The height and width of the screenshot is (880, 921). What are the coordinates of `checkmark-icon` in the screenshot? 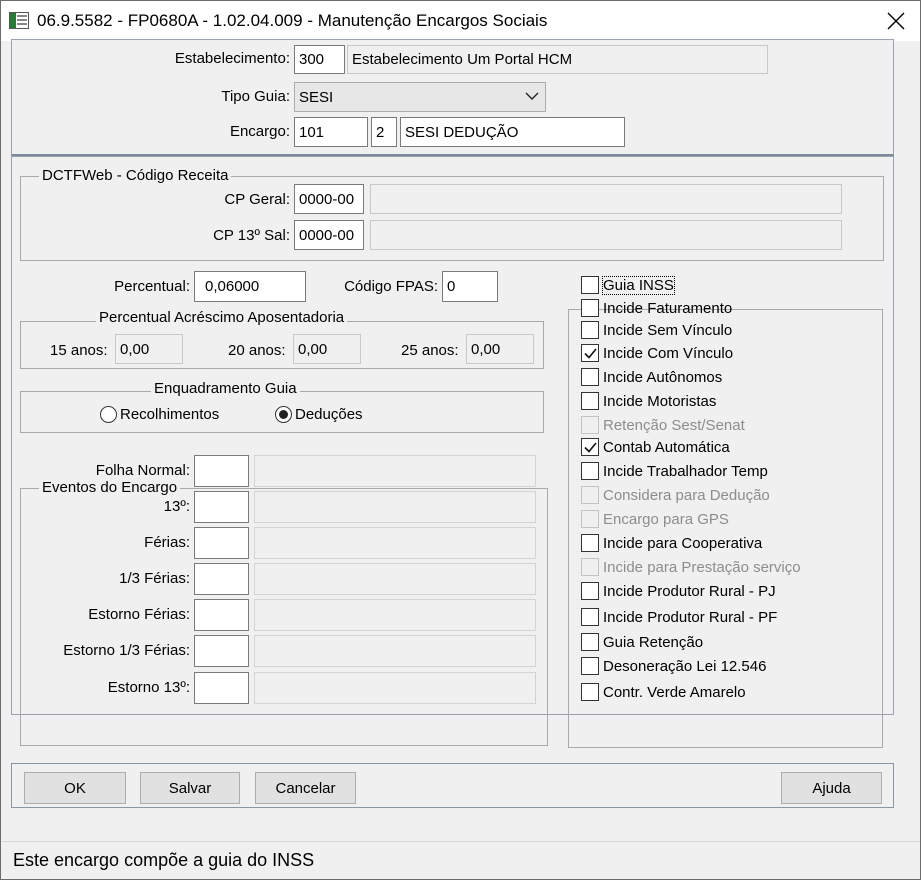 It's located at (590, 353).